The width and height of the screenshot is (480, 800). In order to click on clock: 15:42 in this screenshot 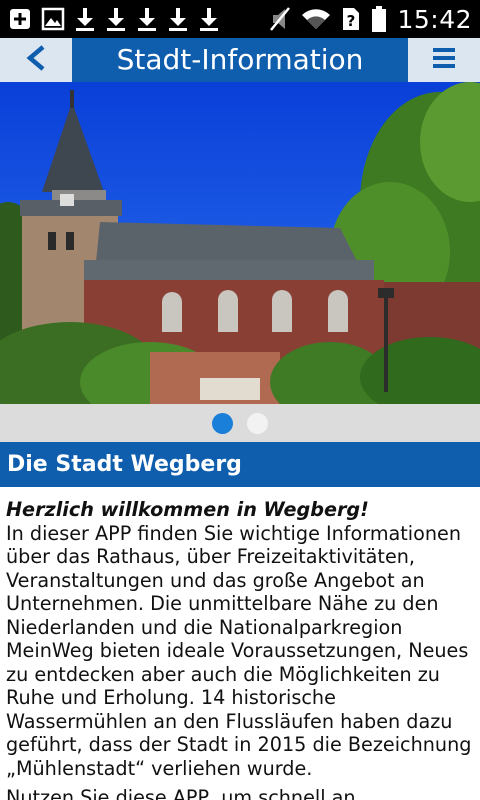, I will do `click(434, 19)`.